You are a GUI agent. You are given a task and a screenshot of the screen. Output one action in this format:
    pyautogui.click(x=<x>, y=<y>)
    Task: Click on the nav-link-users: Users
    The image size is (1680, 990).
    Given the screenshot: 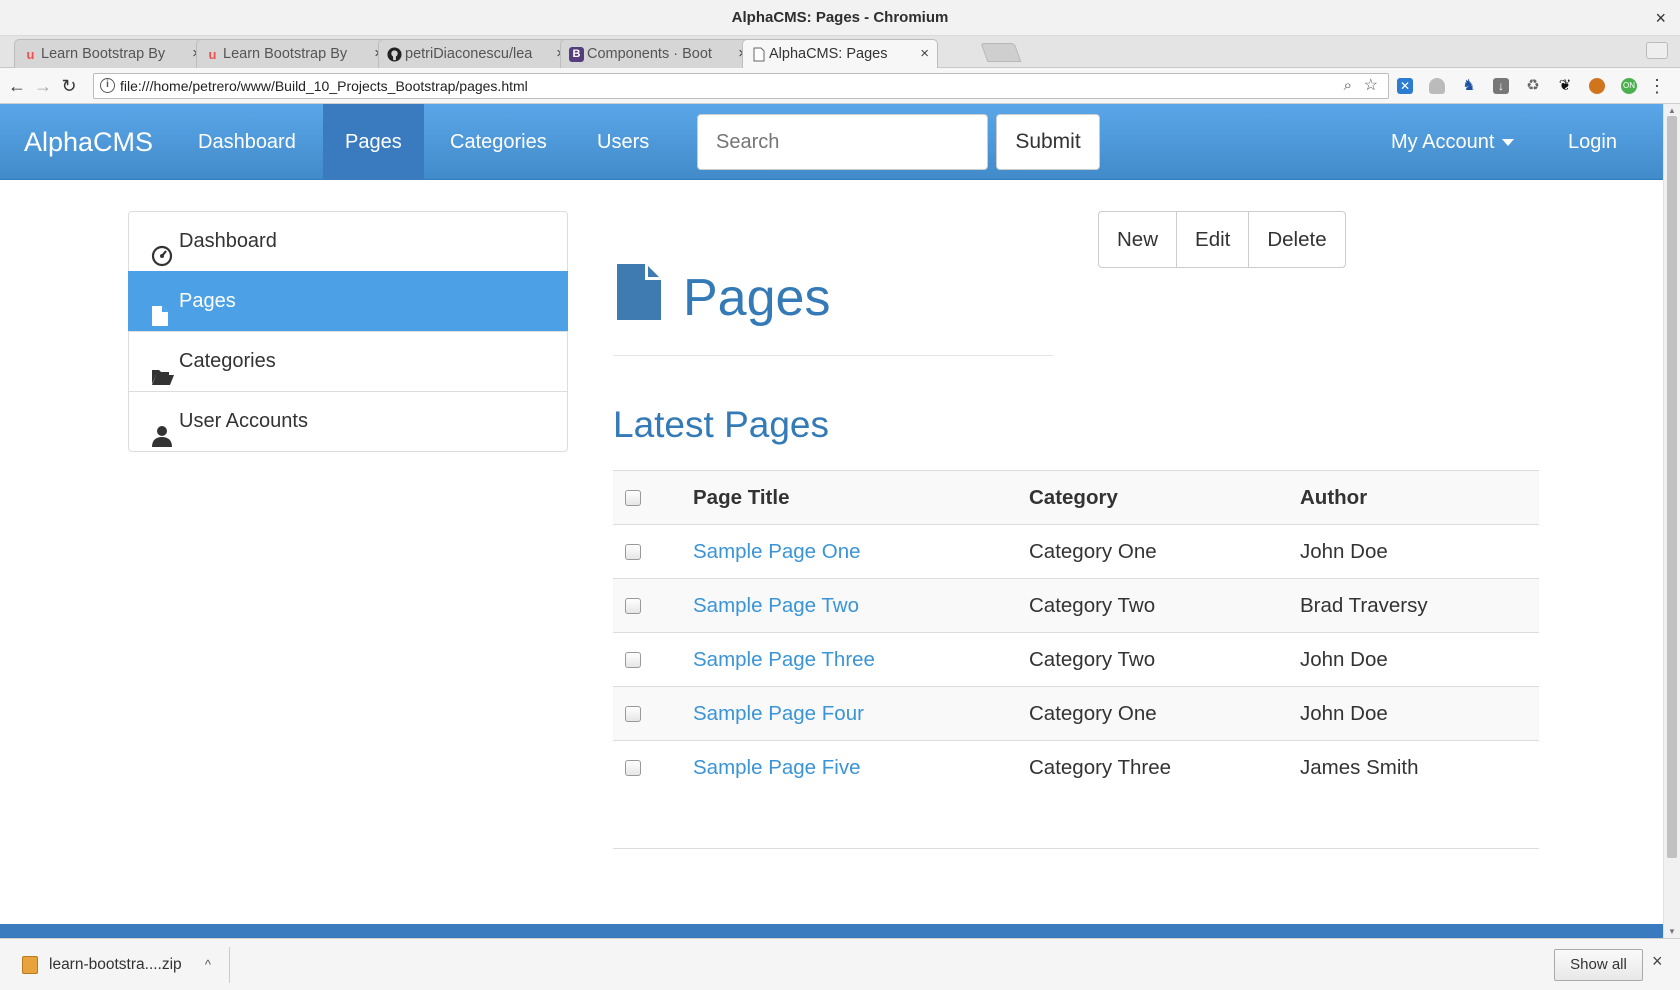 What is the action you would take?
    pyautogui.click(x=623, y=142)
    